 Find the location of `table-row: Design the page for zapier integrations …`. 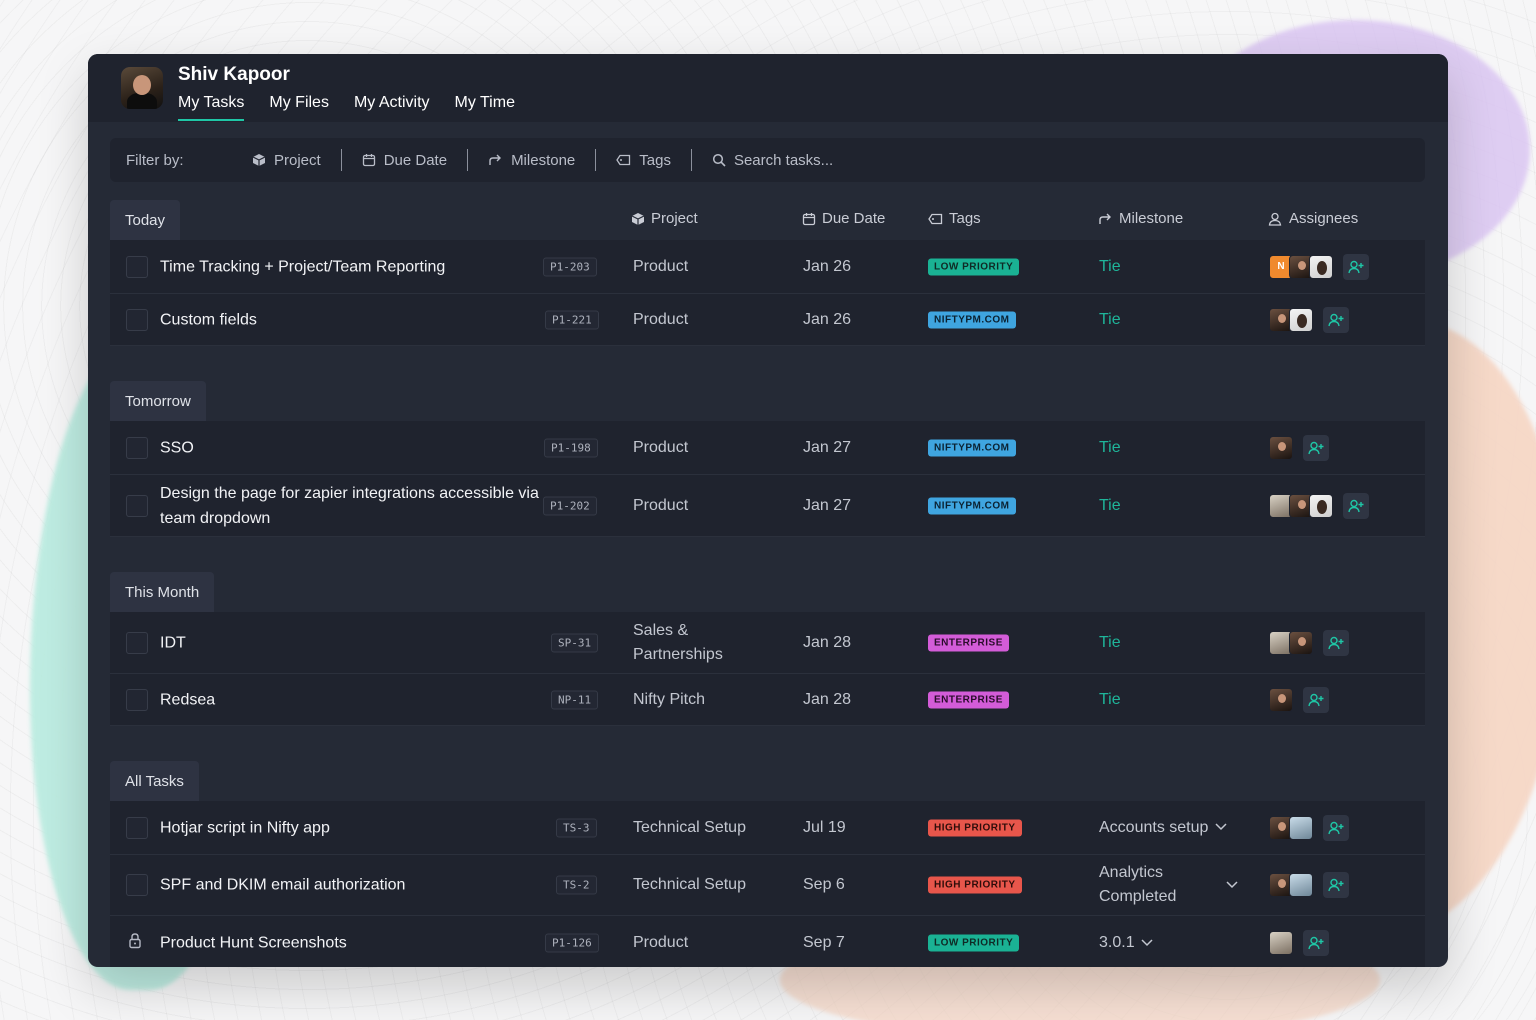

table-row: Design the page for zapier integrations … is located at coordinates (767, 506).